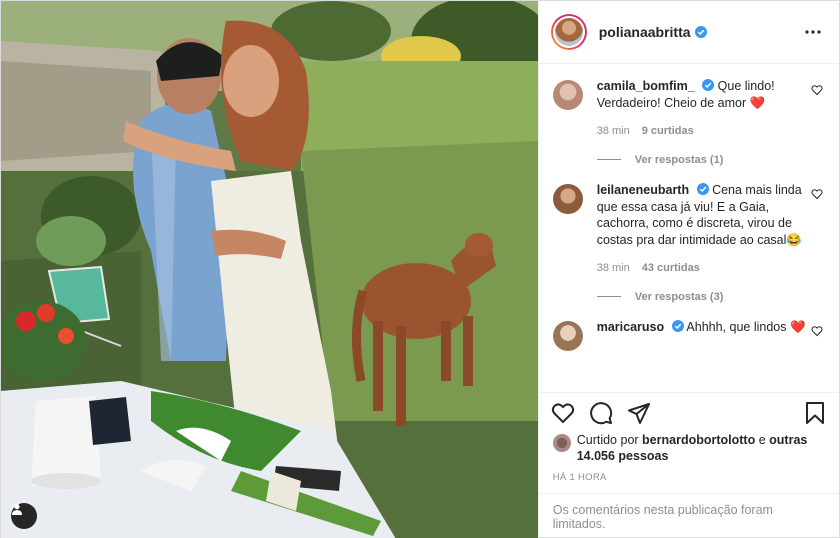 The height and width of the screenshot is (538, 840). I want to click on more-options-icon, so click(813, 32).